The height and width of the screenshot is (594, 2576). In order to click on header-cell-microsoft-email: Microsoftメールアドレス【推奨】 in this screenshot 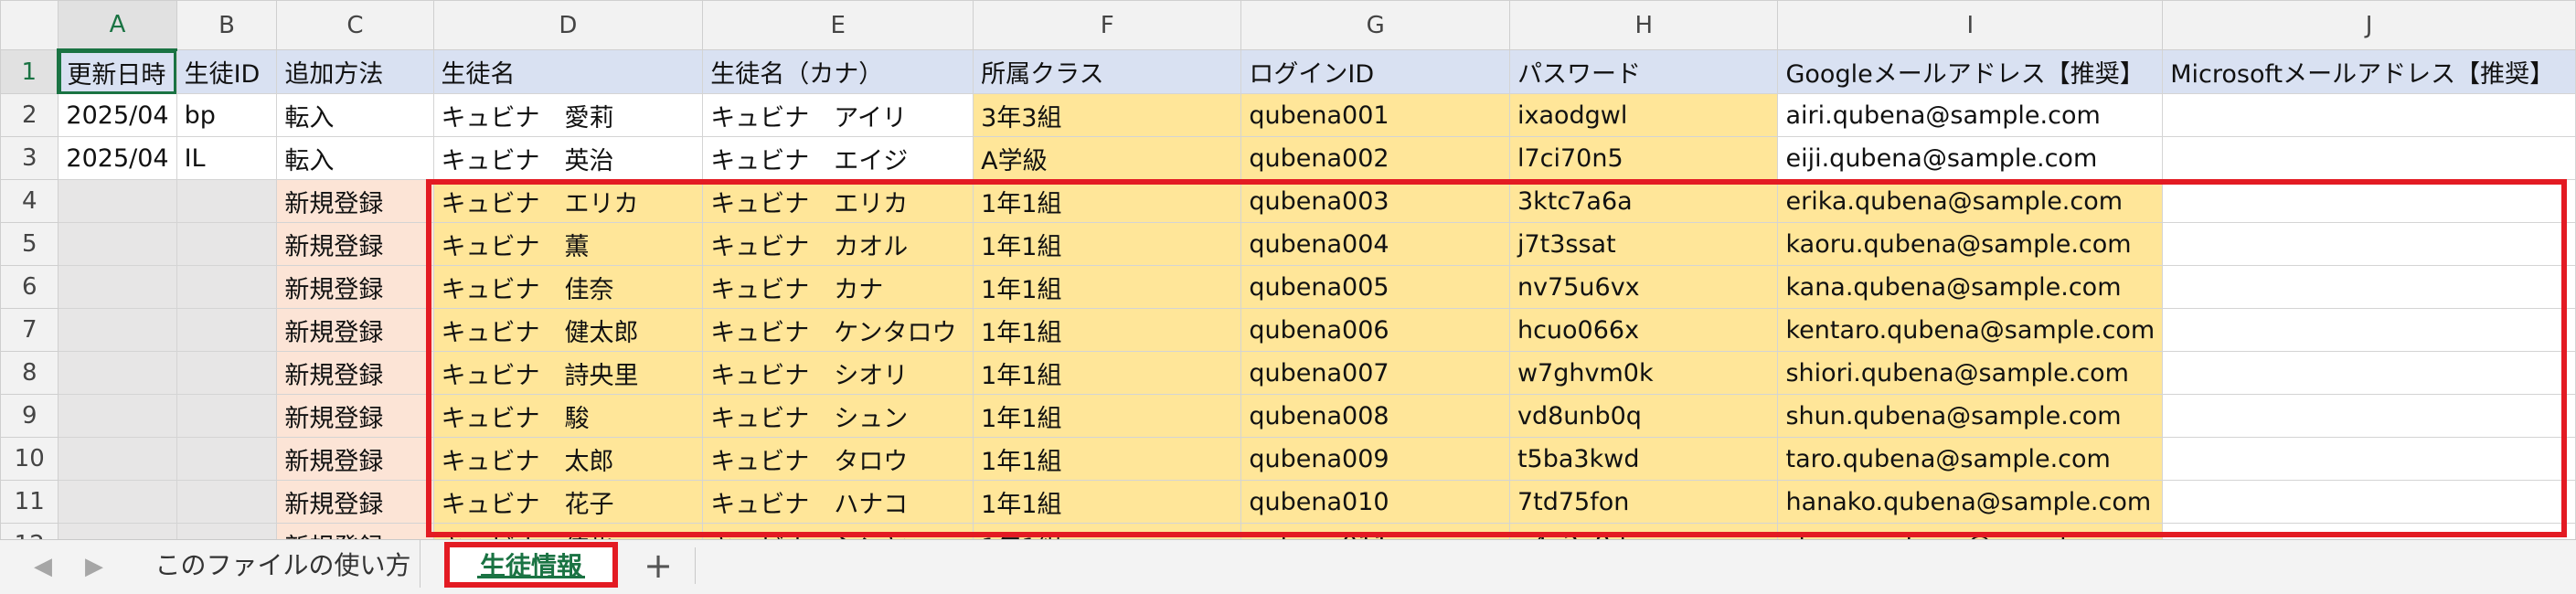, I will do `click(2369, 72)`.